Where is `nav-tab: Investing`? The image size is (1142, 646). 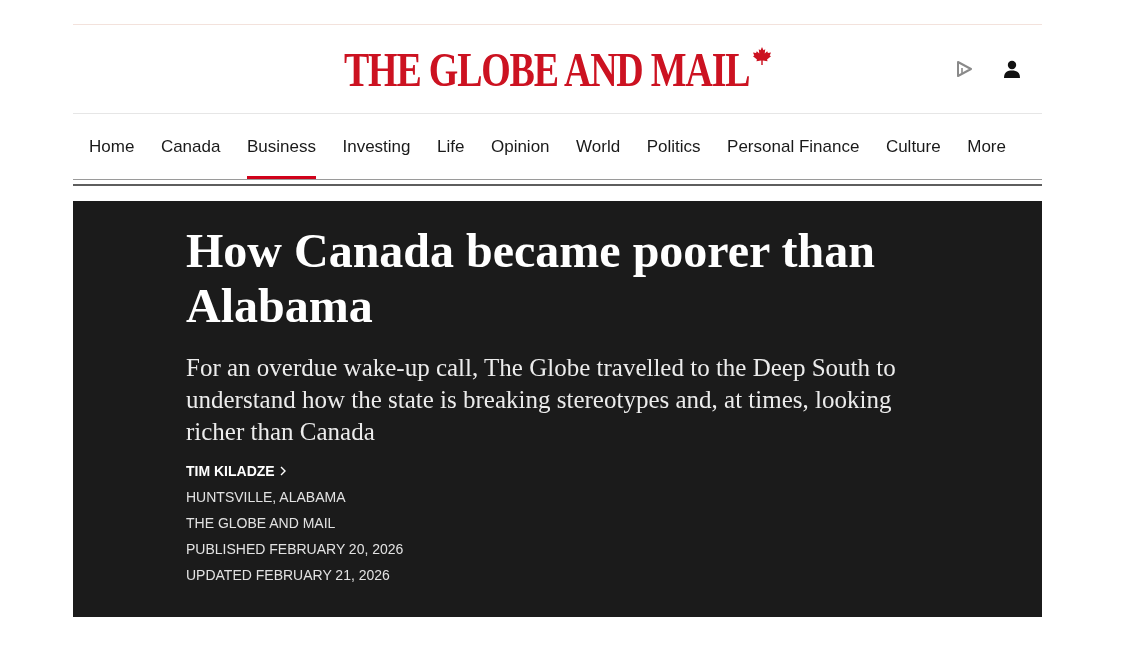
nav-tab: Investing is located at coordinates (376, 146).